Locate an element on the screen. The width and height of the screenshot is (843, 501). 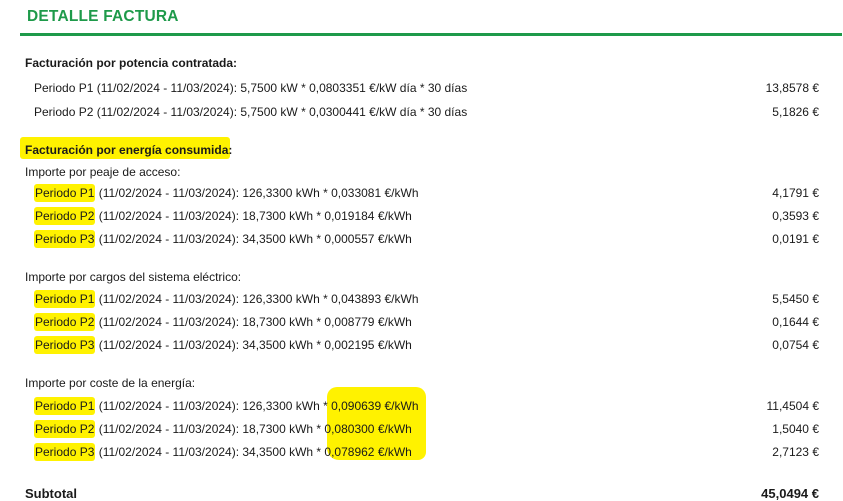
row-amount: 2,7123 € is located at coordinates (795, 452).